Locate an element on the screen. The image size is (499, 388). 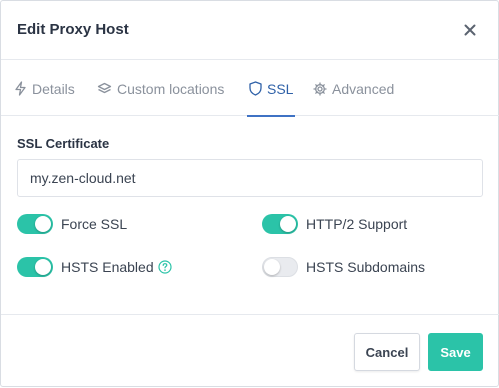
http2-support-toggle: HTTP/2 Support is located at coordinates (334, 224).